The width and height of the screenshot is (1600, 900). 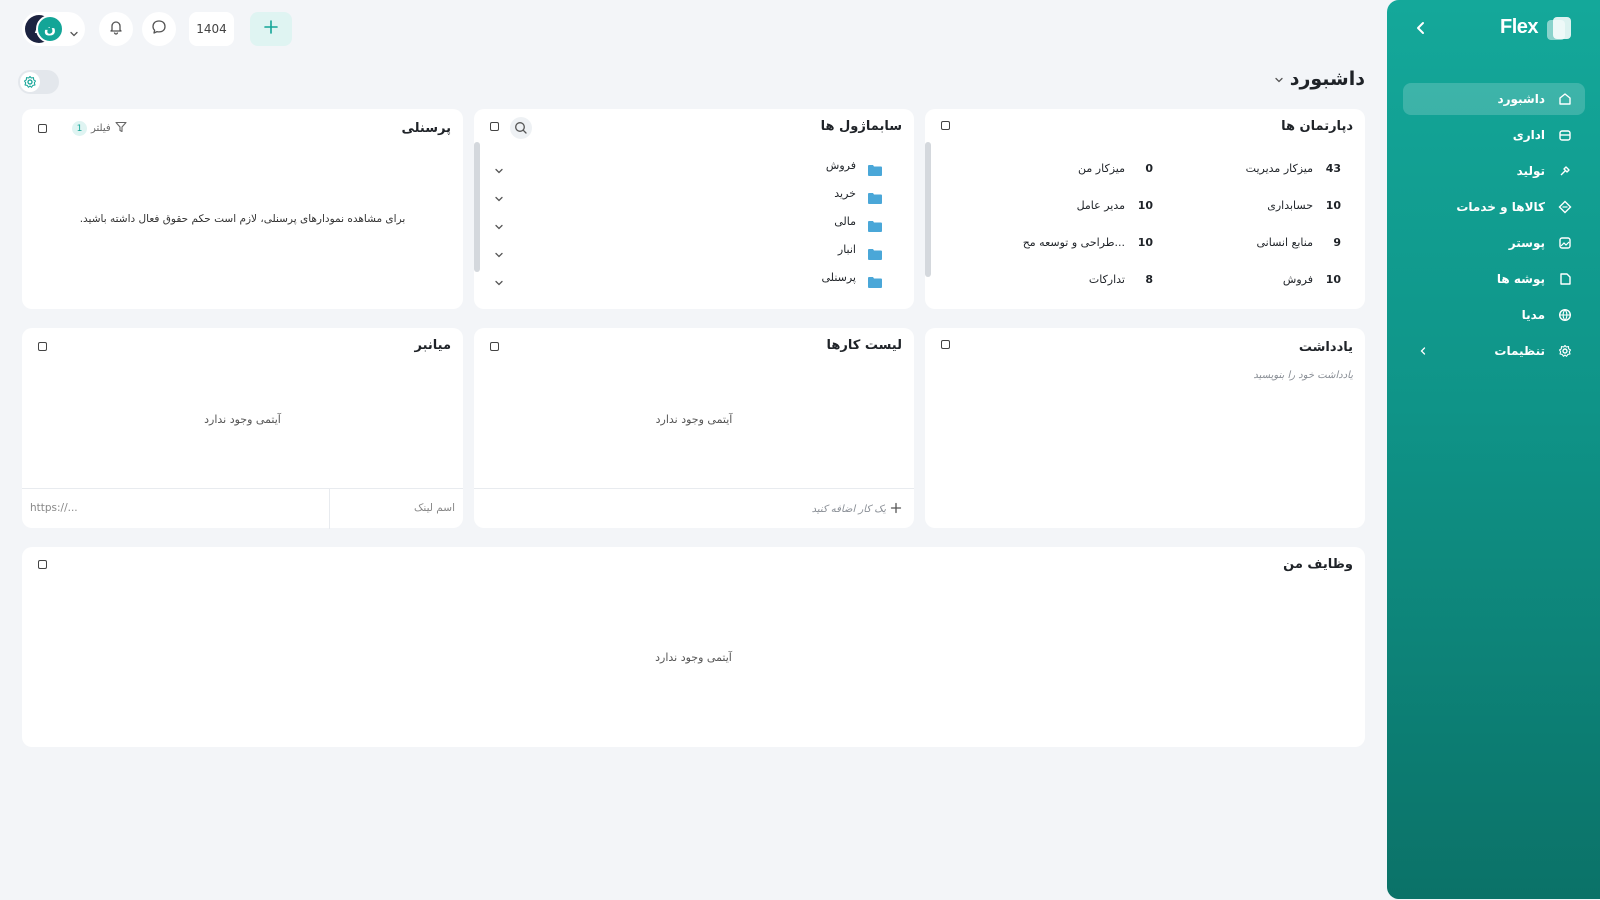 I want to click on collapse-sidebar-icon, so click(x=1421, y=28).